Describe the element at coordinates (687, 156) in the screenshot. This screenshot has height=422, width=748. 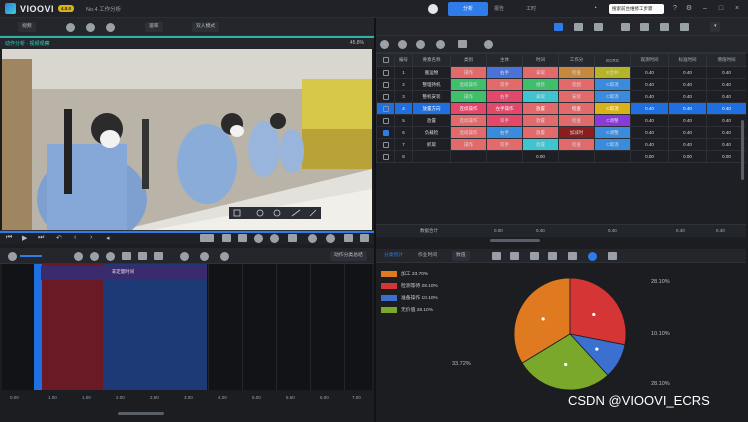
I see `cell-std: 0.00` at that location.